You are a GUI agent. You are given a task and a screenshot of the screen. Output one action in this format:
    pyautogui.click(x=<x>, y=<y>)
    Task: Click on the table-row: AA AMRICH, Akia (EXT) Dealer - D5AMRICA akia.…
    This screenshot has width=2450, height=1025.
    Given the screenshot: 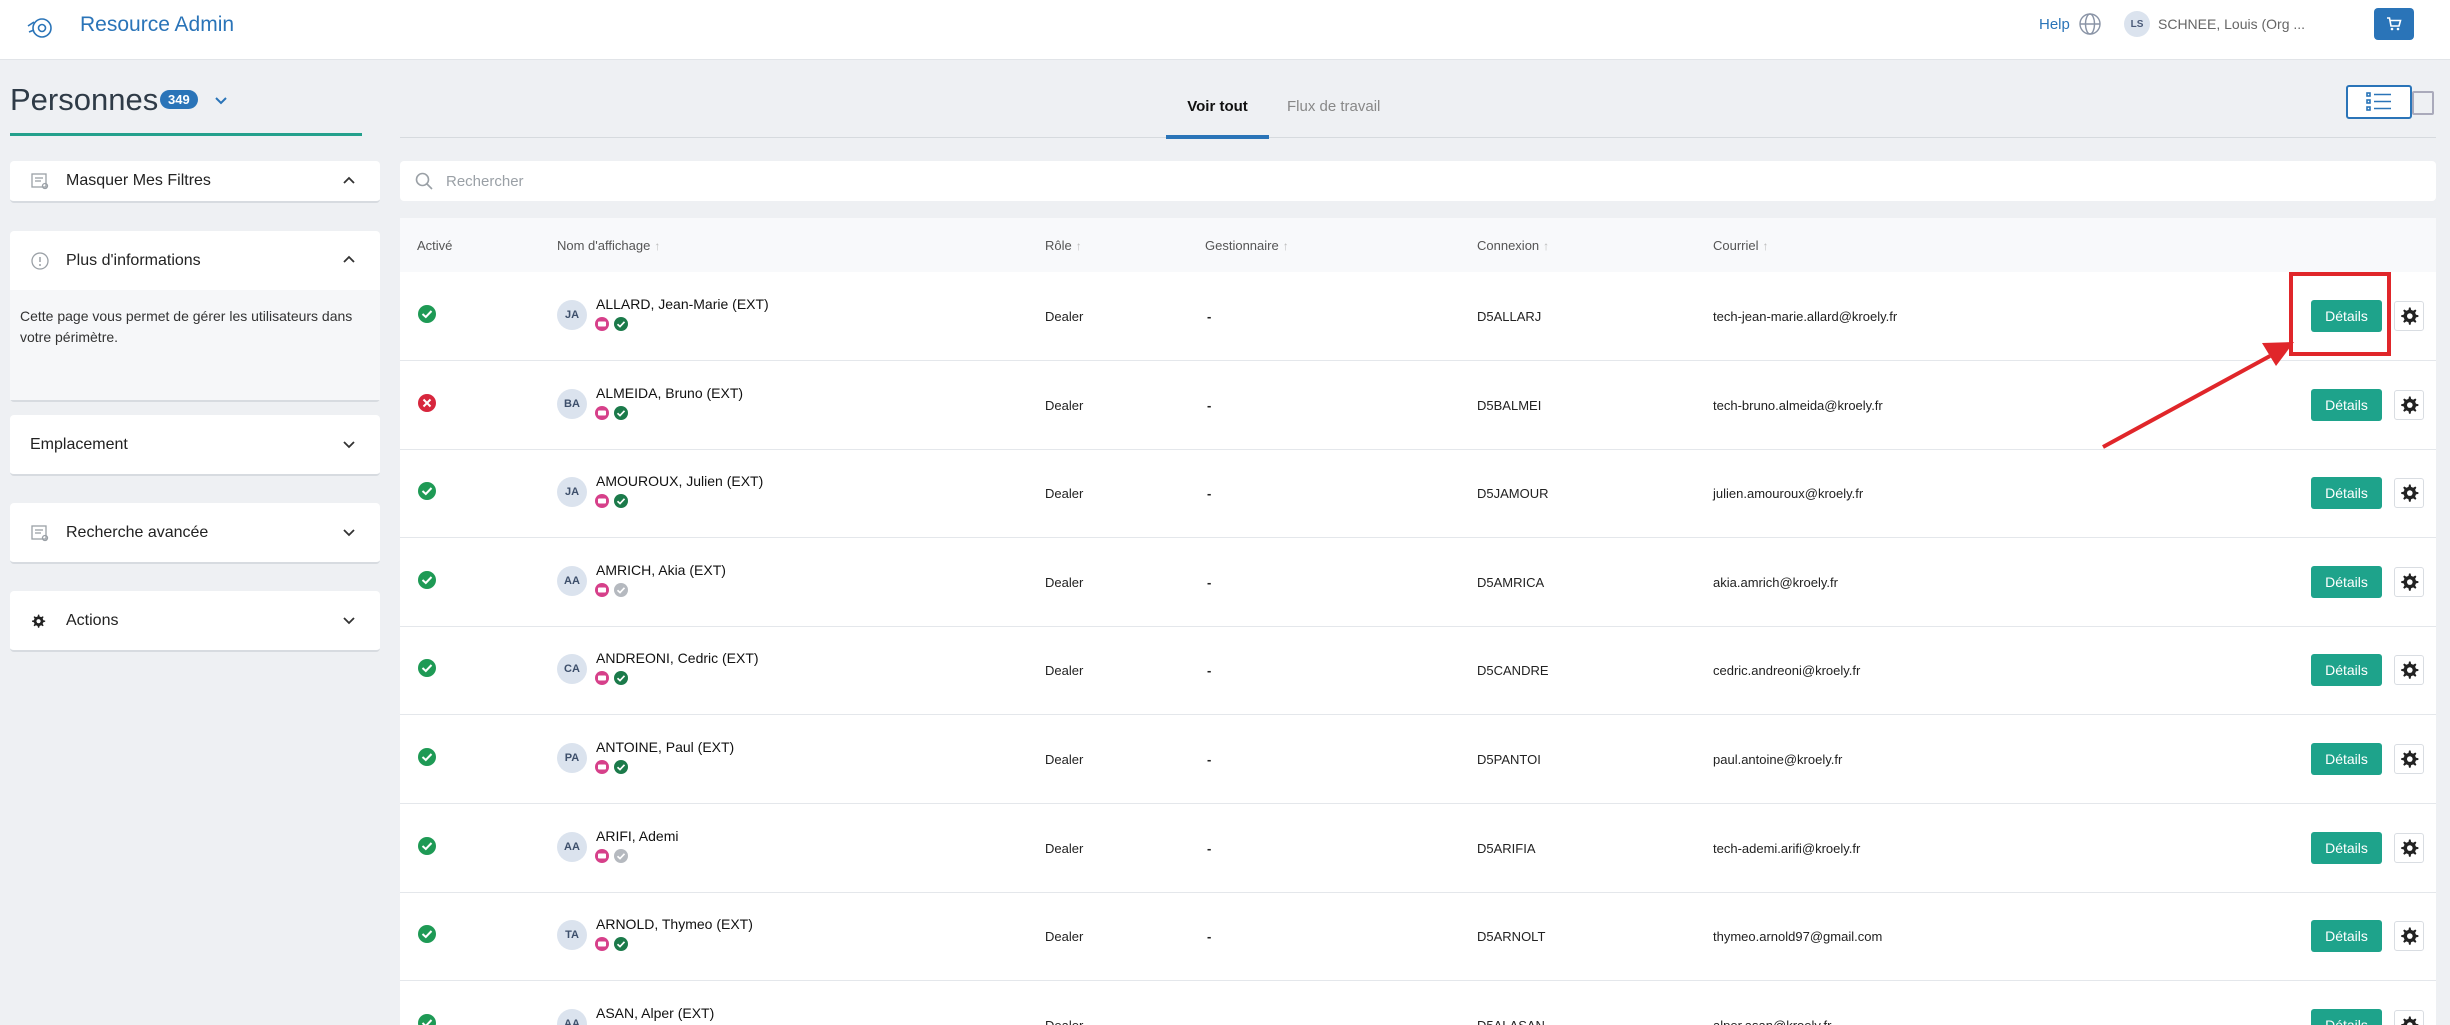 What is the action you would take?
    pyautogui.click(x=1418, y=582)
    